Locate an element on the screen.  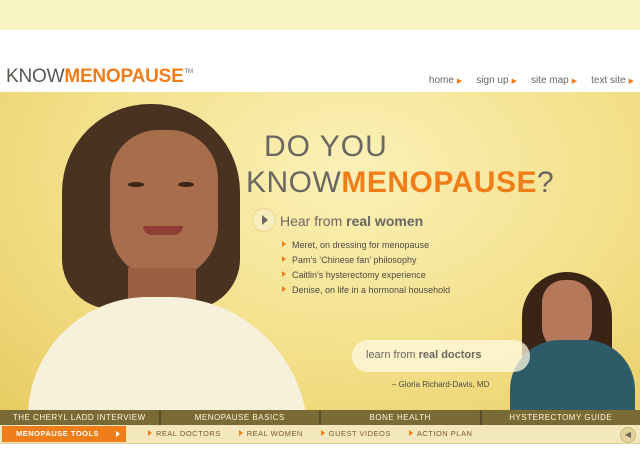
headline-know: KNOW is located at coordinates (294, 182).